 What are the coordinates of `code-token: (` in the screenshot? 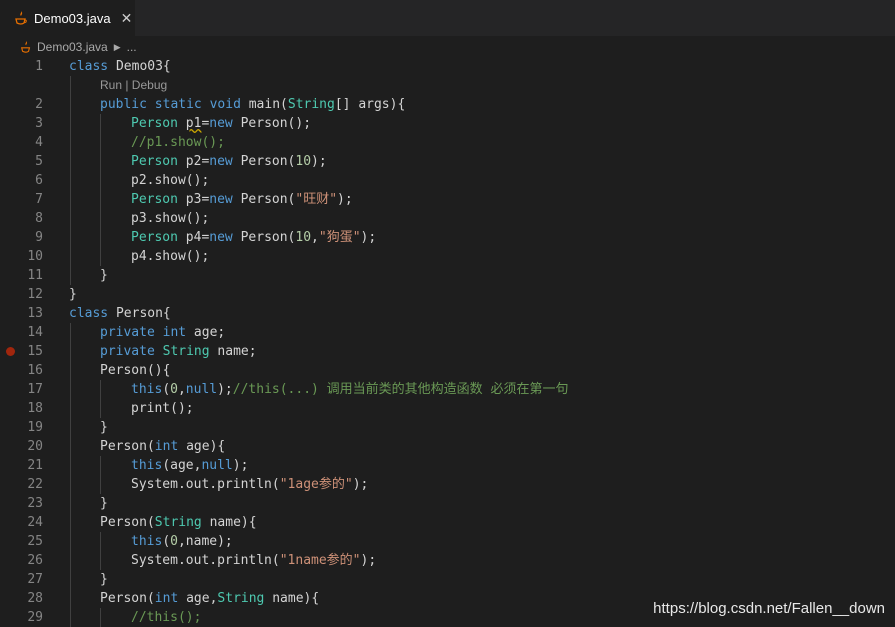 It's located at (166, 541).